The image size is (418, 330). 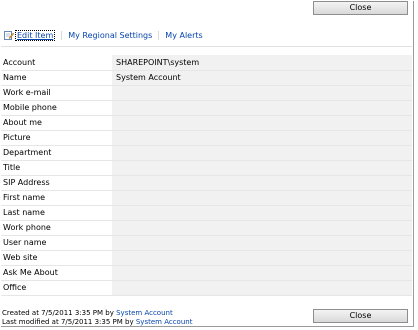 I want to click on property-label: Title, so click(x=56, y=168).